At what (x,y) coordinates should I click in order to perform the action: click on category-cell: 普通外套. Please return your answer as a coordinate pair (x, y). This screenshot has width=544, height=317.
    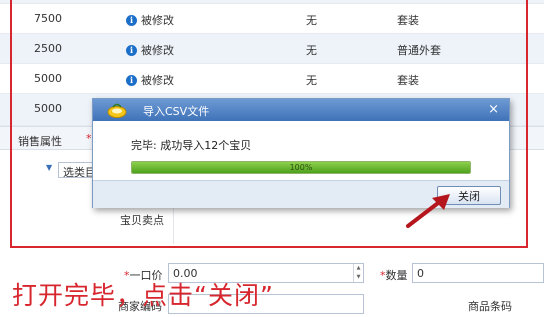
    Looking at the image, I should click on (419, 50).